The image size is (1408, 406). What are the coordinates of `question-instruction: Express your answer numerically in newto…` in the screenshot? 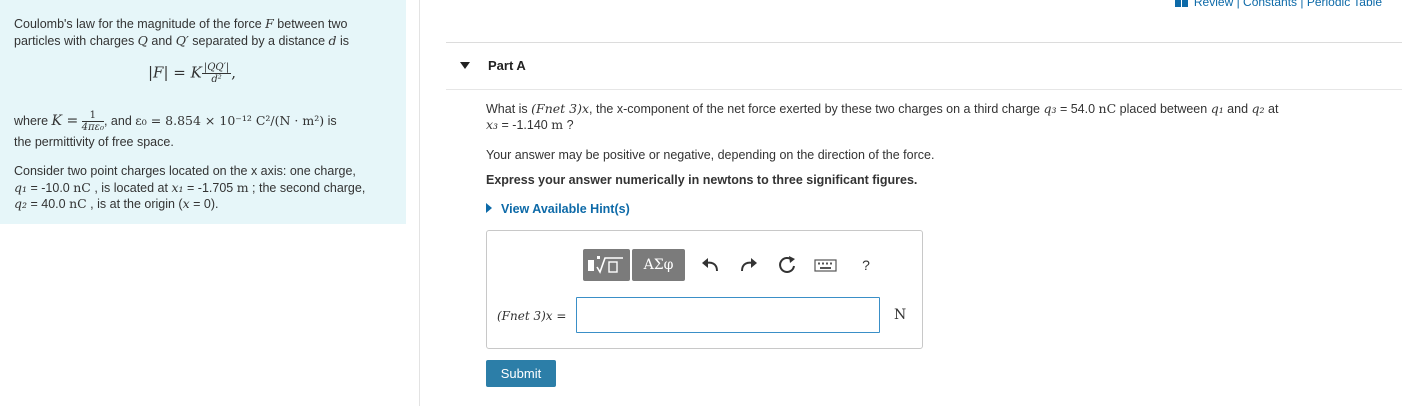 It's located at (702, 180).